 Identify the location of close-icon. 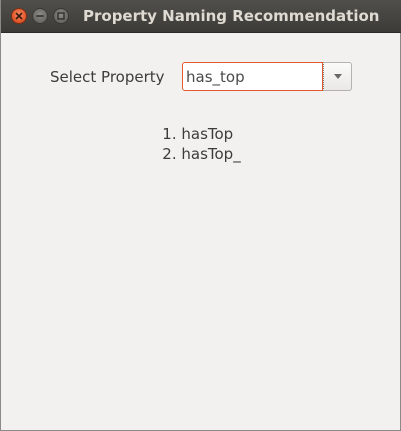
(19, 16).